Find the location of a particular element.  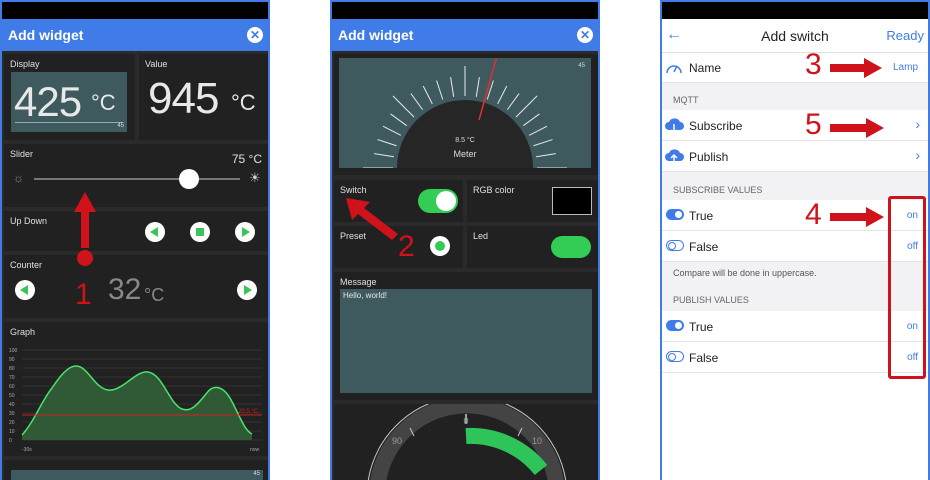

switch-toggle is located at coordinates (438, 201).